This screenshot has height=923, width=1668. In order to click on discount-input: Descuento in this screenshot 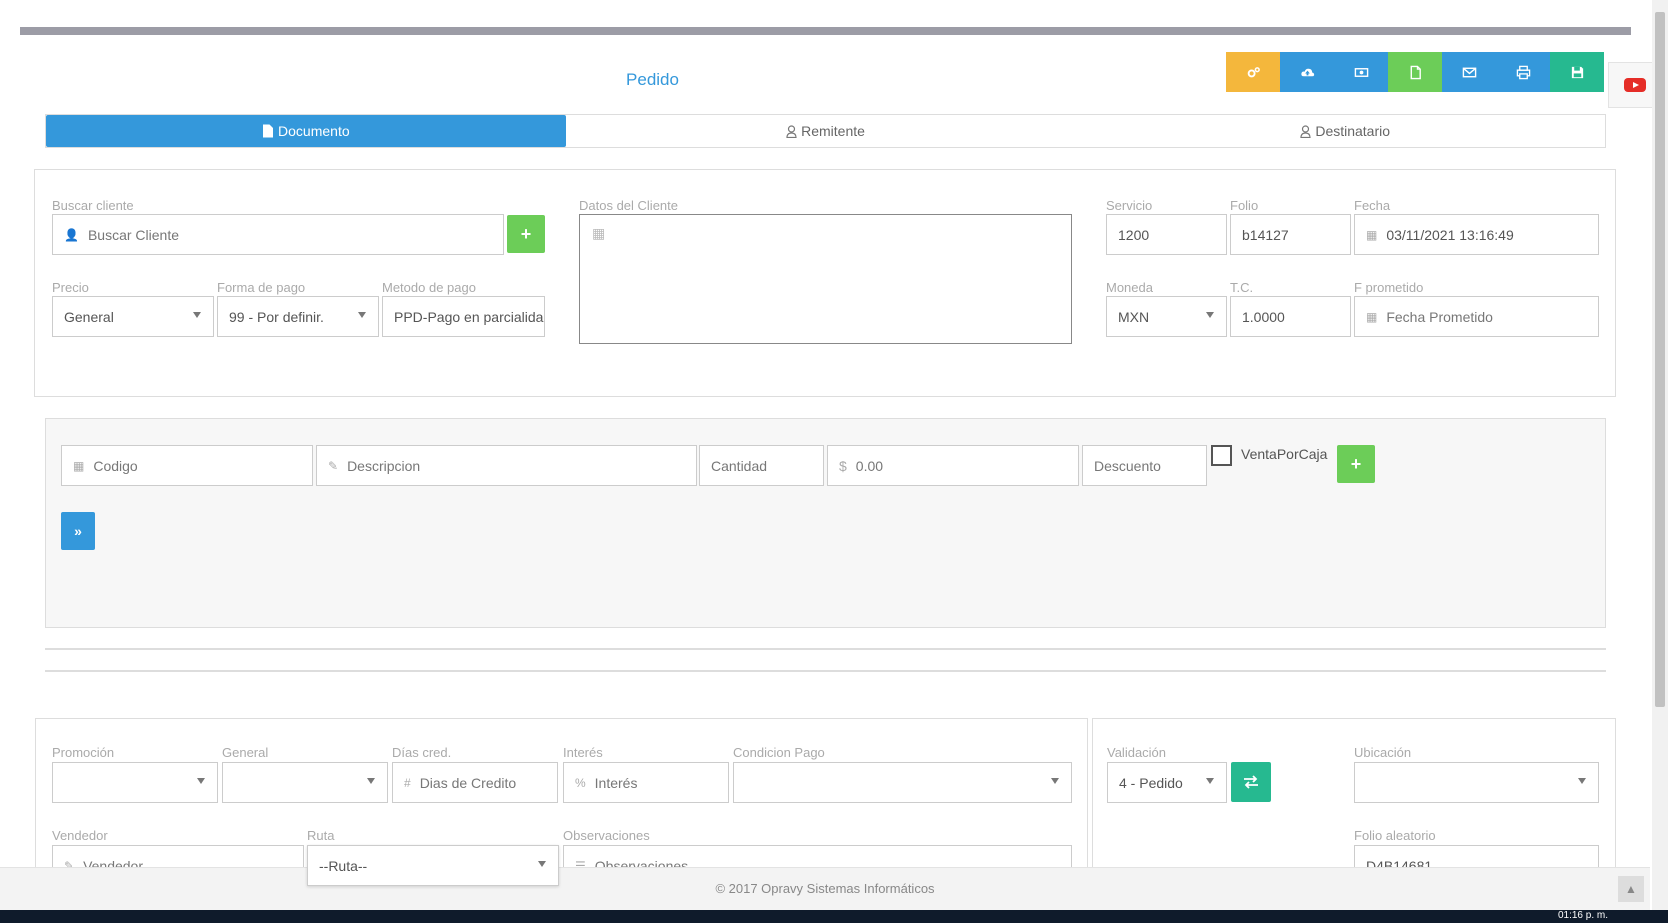, I will do `click(1144, 465)`.